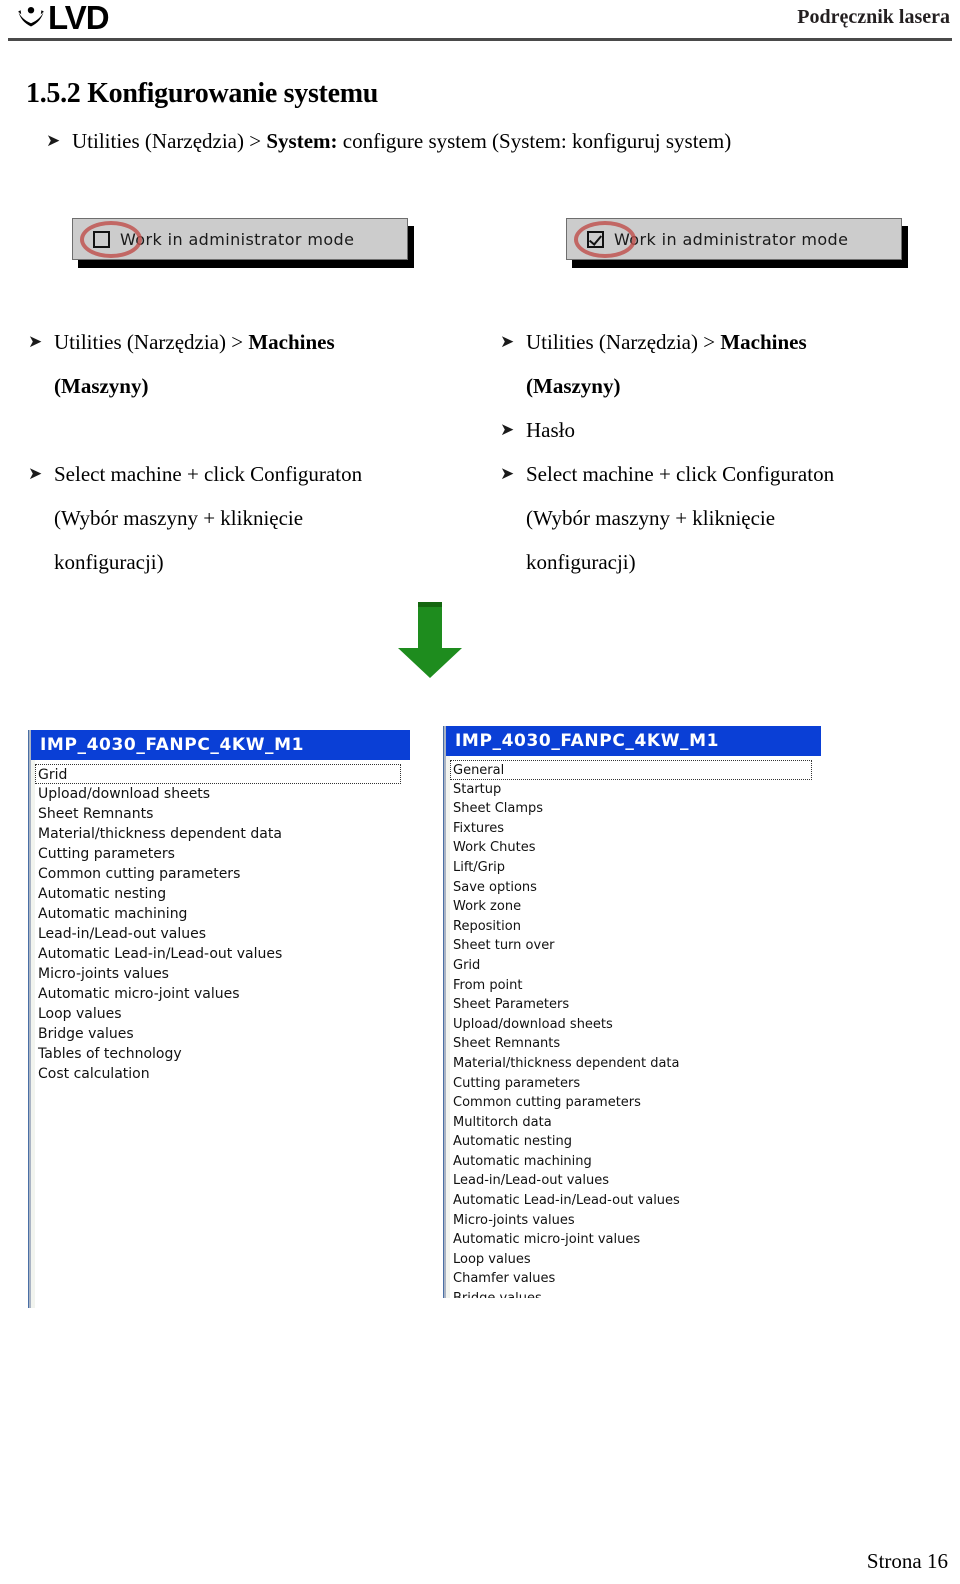  What do you see at coordinates (302, 141) in the screenshot?
I see `intro-bold: System:` at bounding box center [302, 141].